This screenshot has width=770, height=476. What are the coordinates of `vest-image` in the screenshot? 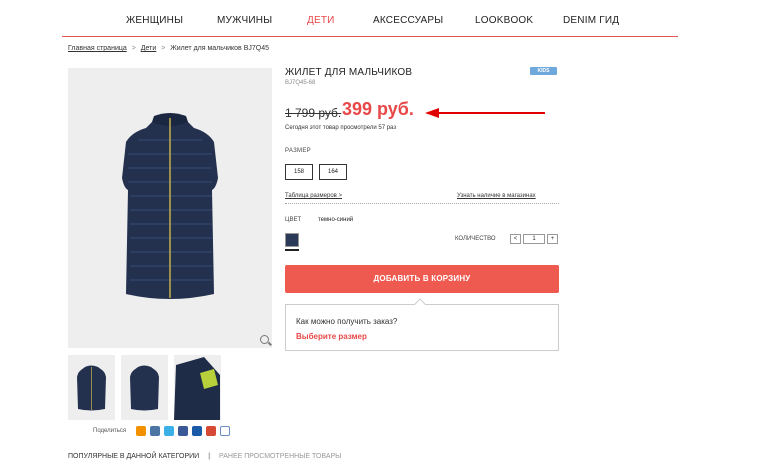 It's located at (170, 206).